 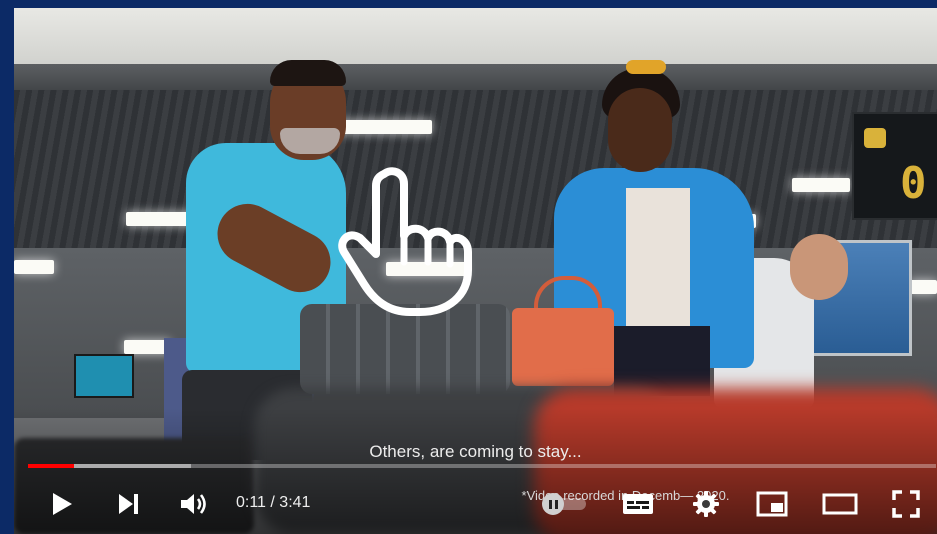 I want to click on subtitles-button, so click(x=638, y=504).